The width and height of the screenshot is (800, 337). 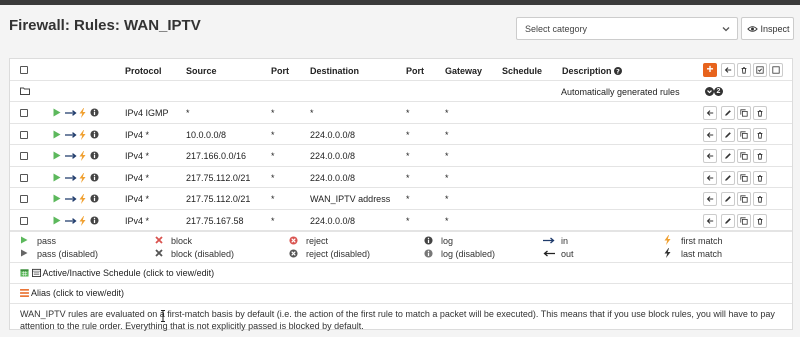 I want to click on check-square-icon, so click(x=760, y=70).